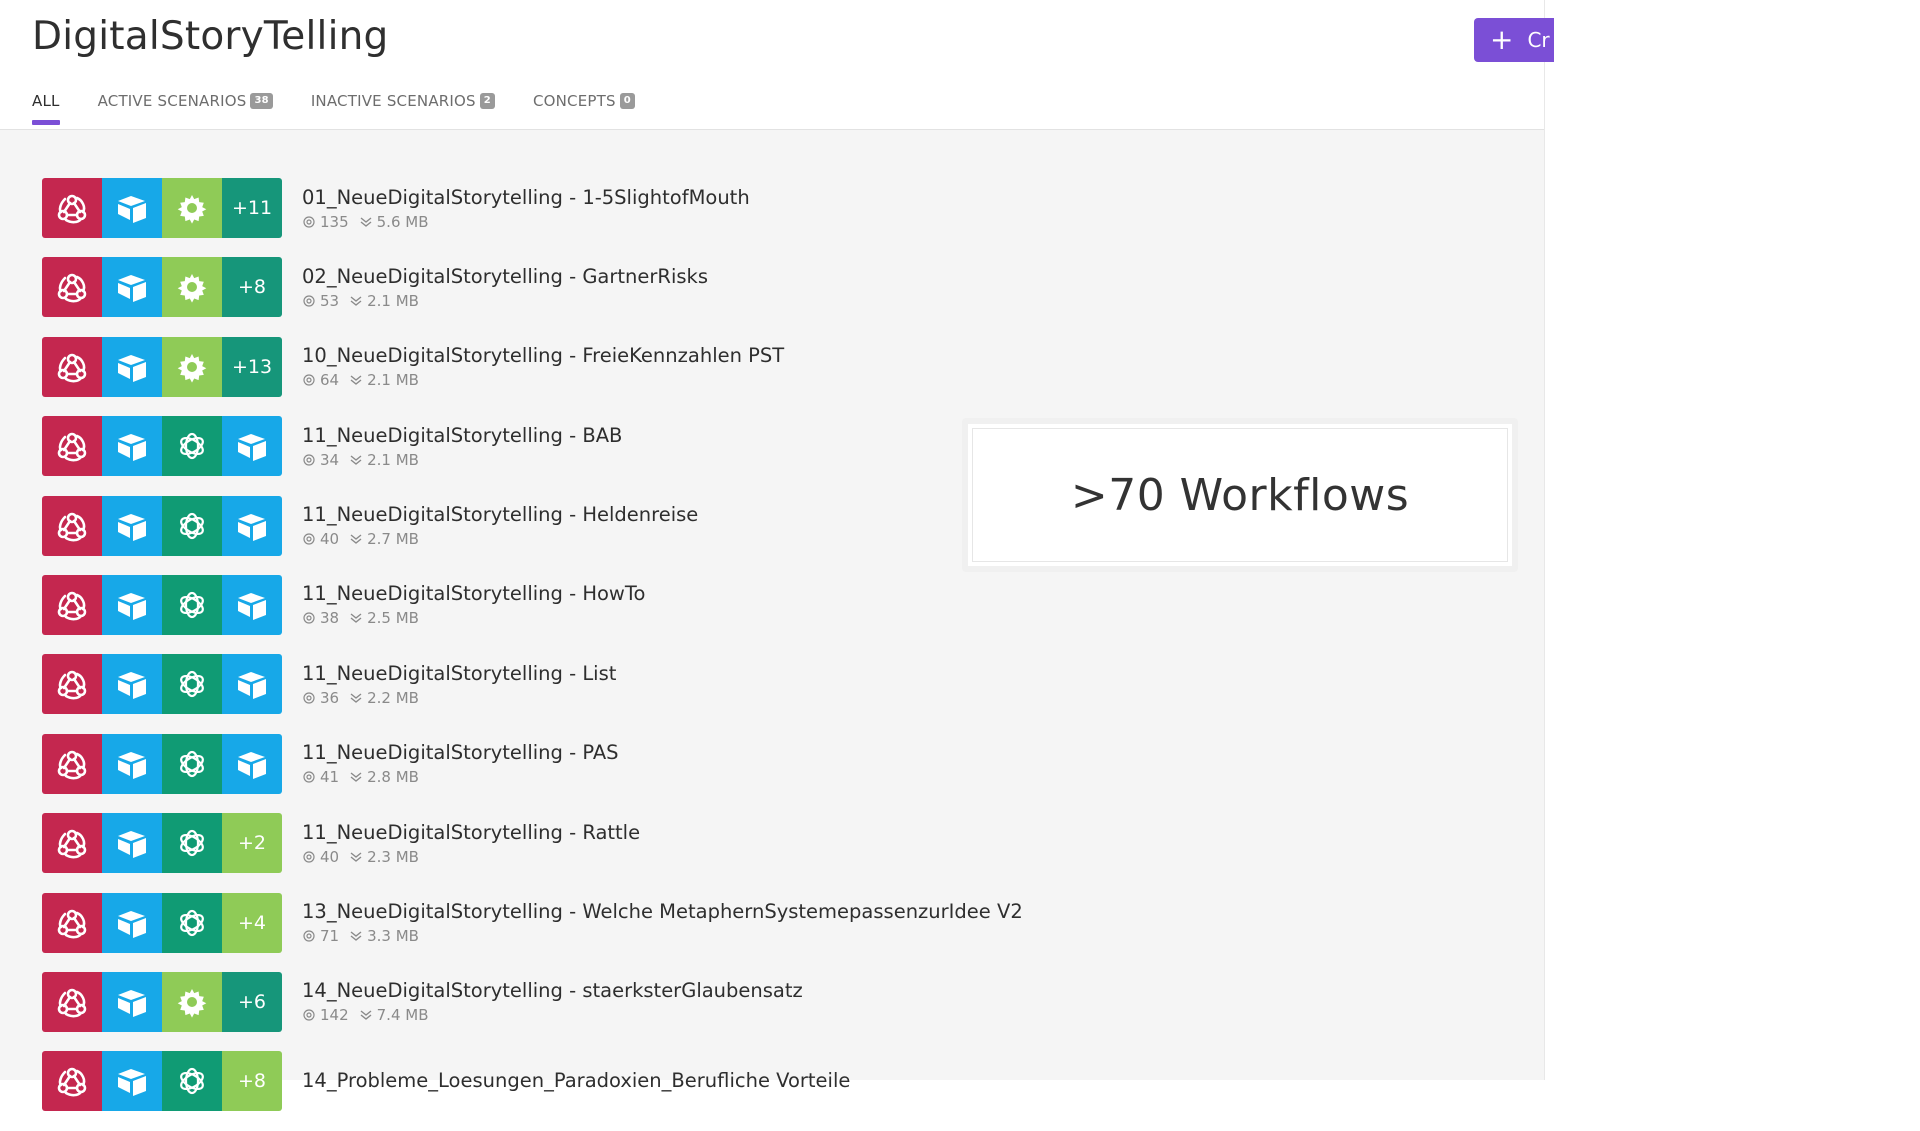  I want to click on scenario-meta: 71 3.3 MB, so click(662, 936).